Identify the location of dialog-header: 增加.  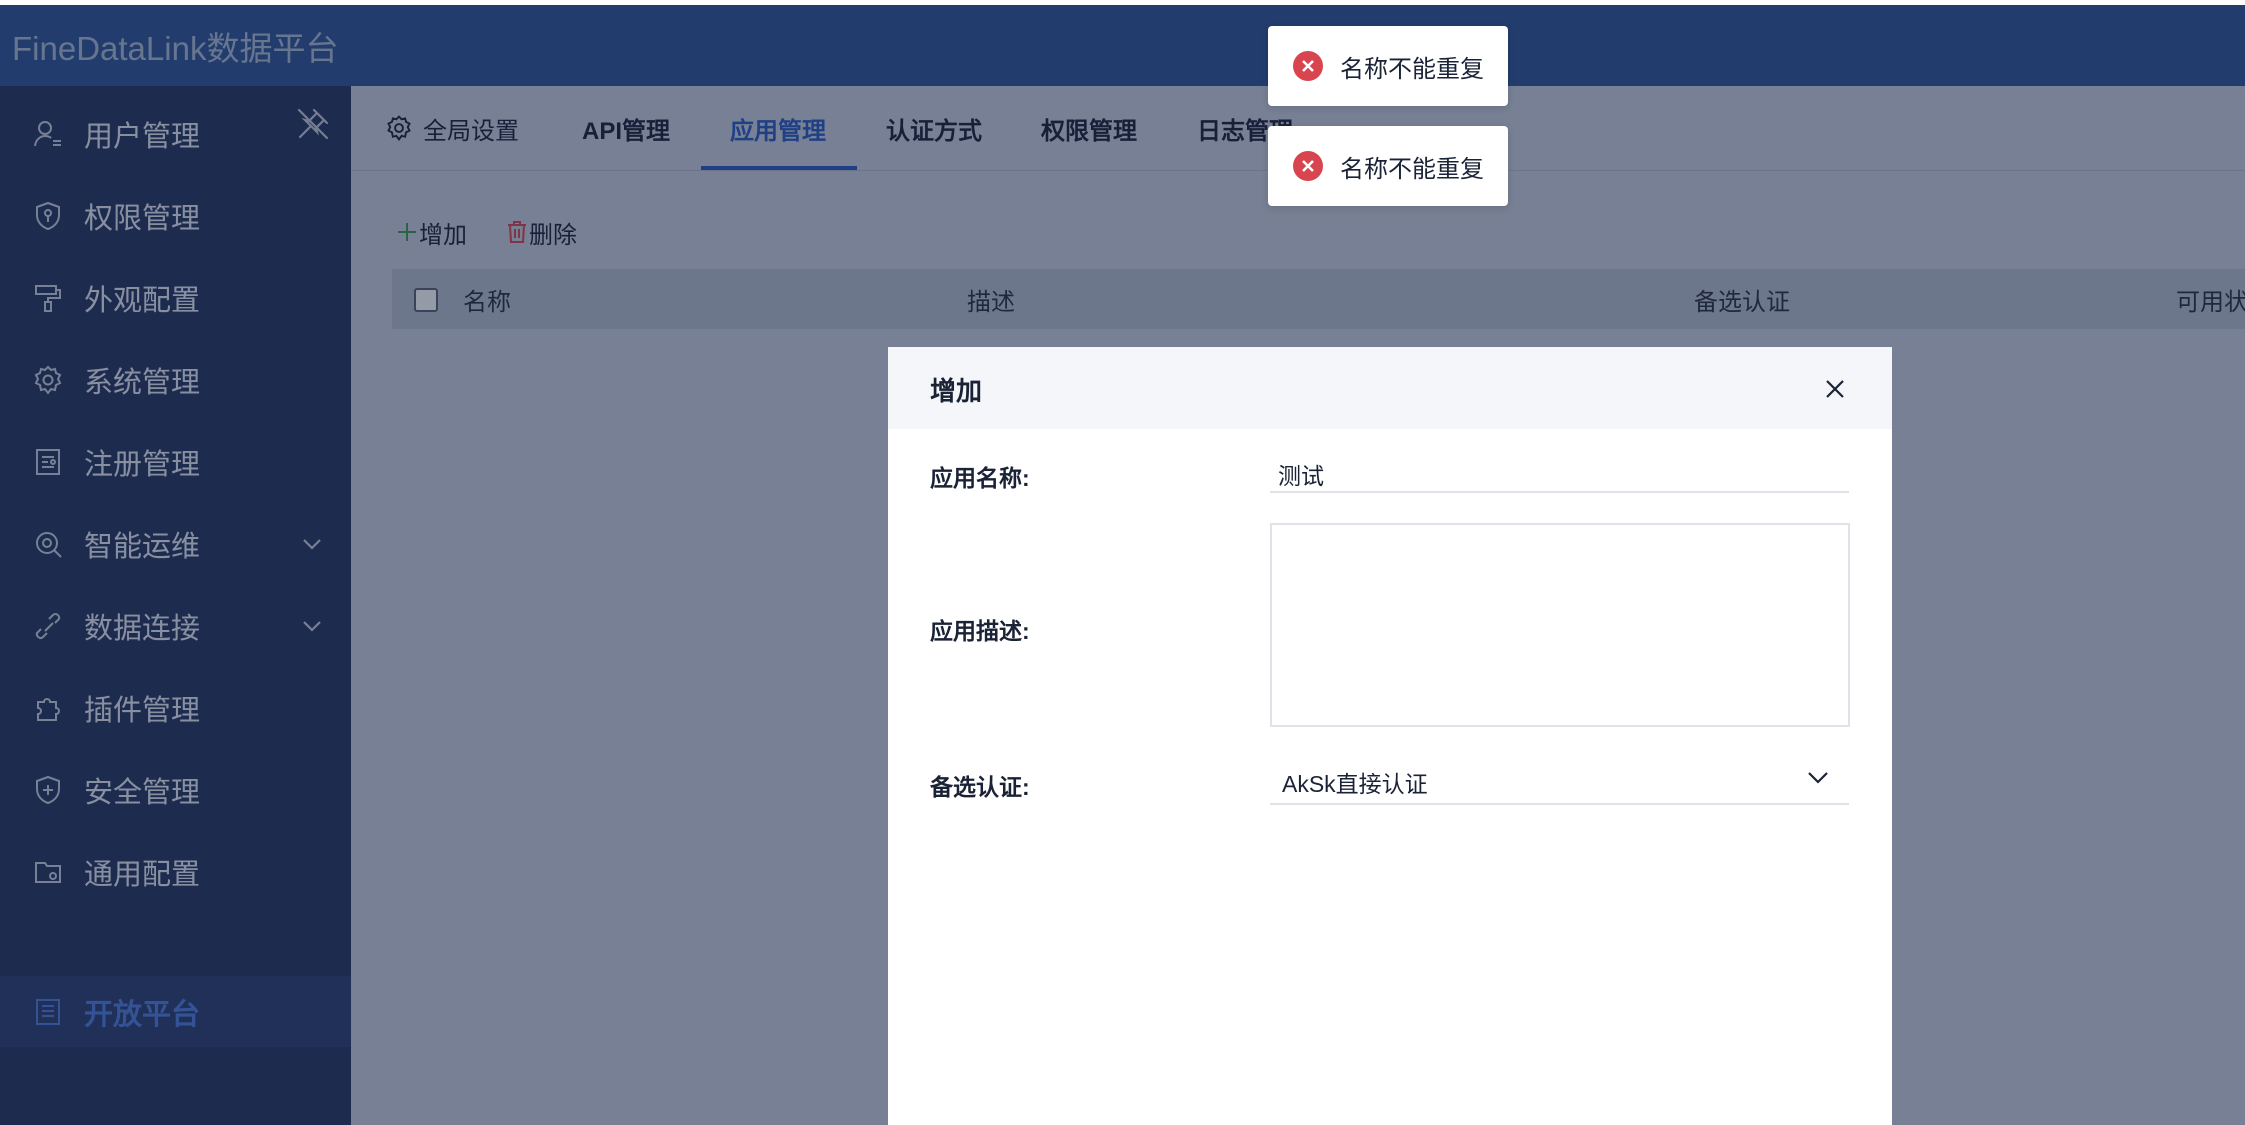
(1390, 388).